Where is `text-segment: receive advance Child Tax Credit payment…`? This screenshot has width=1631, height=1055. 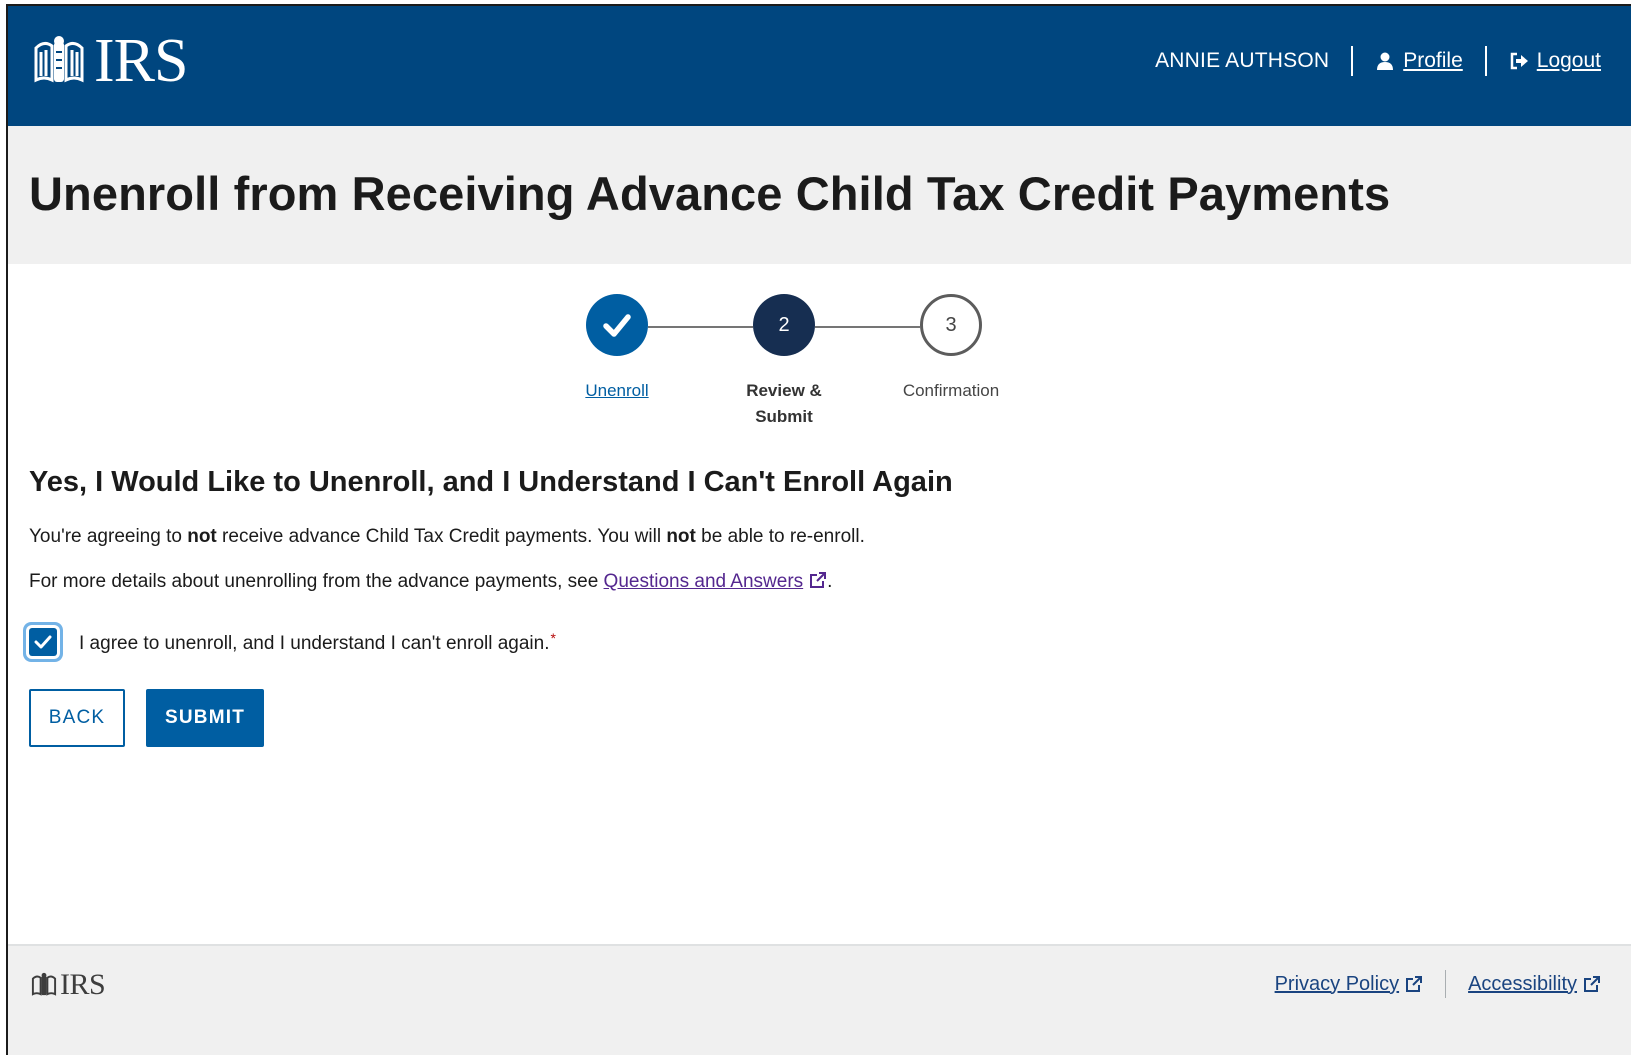
text-segment: receive advance Child Tax Credit payment… is located at coordinates (441, 536).